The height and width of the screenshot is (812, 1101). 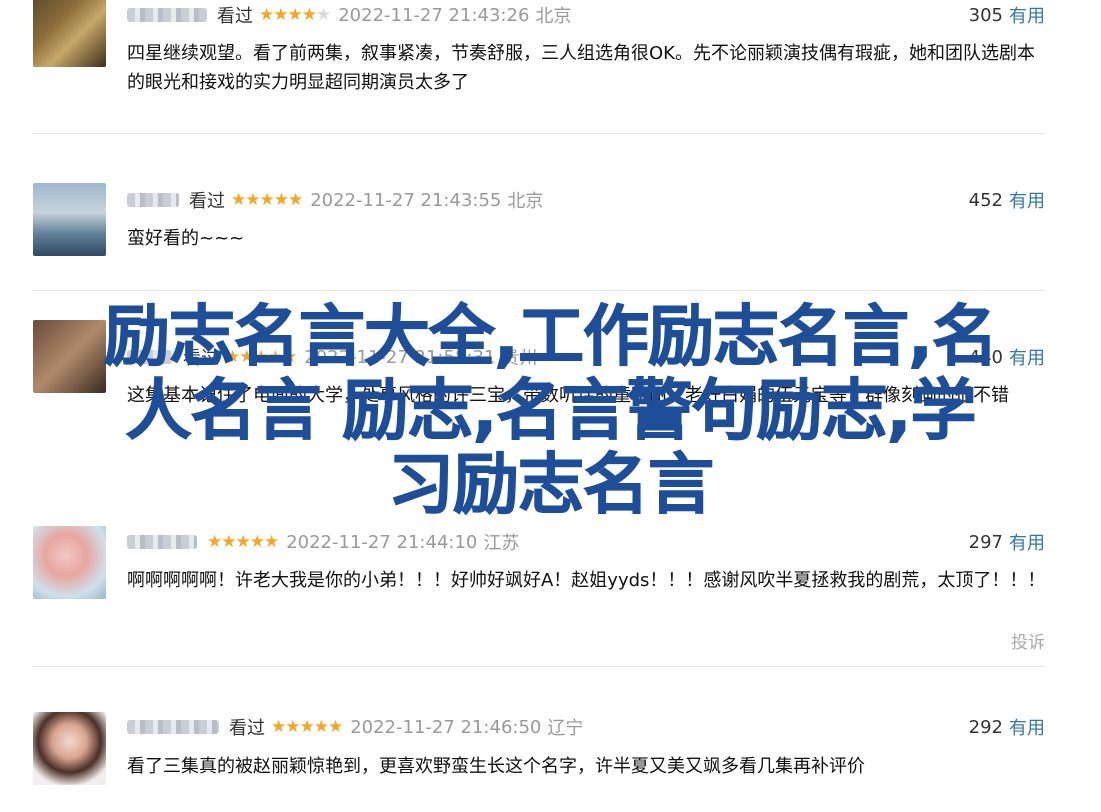 I want to click on review-location: 江苏, so click(x=501, y=543).